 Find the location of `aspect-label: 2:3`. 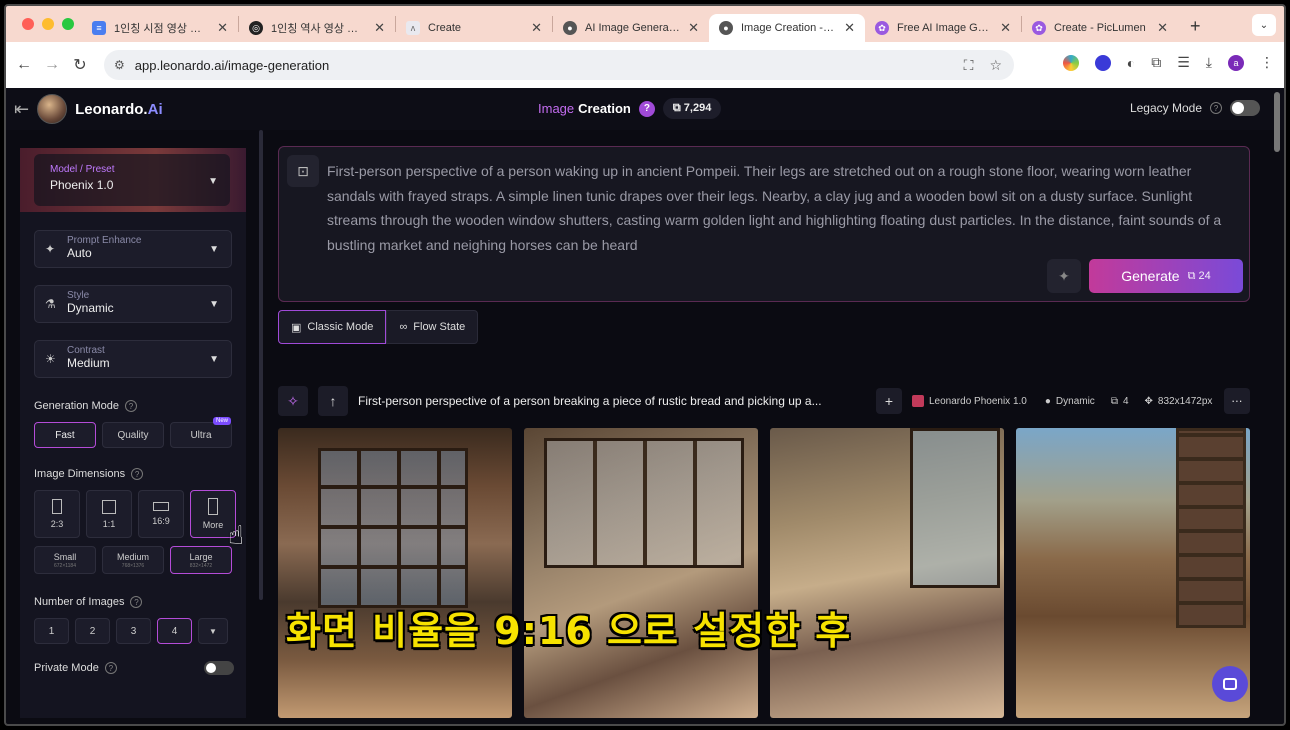

aspect-label: 2:3 is located at coordinates (57, 524).